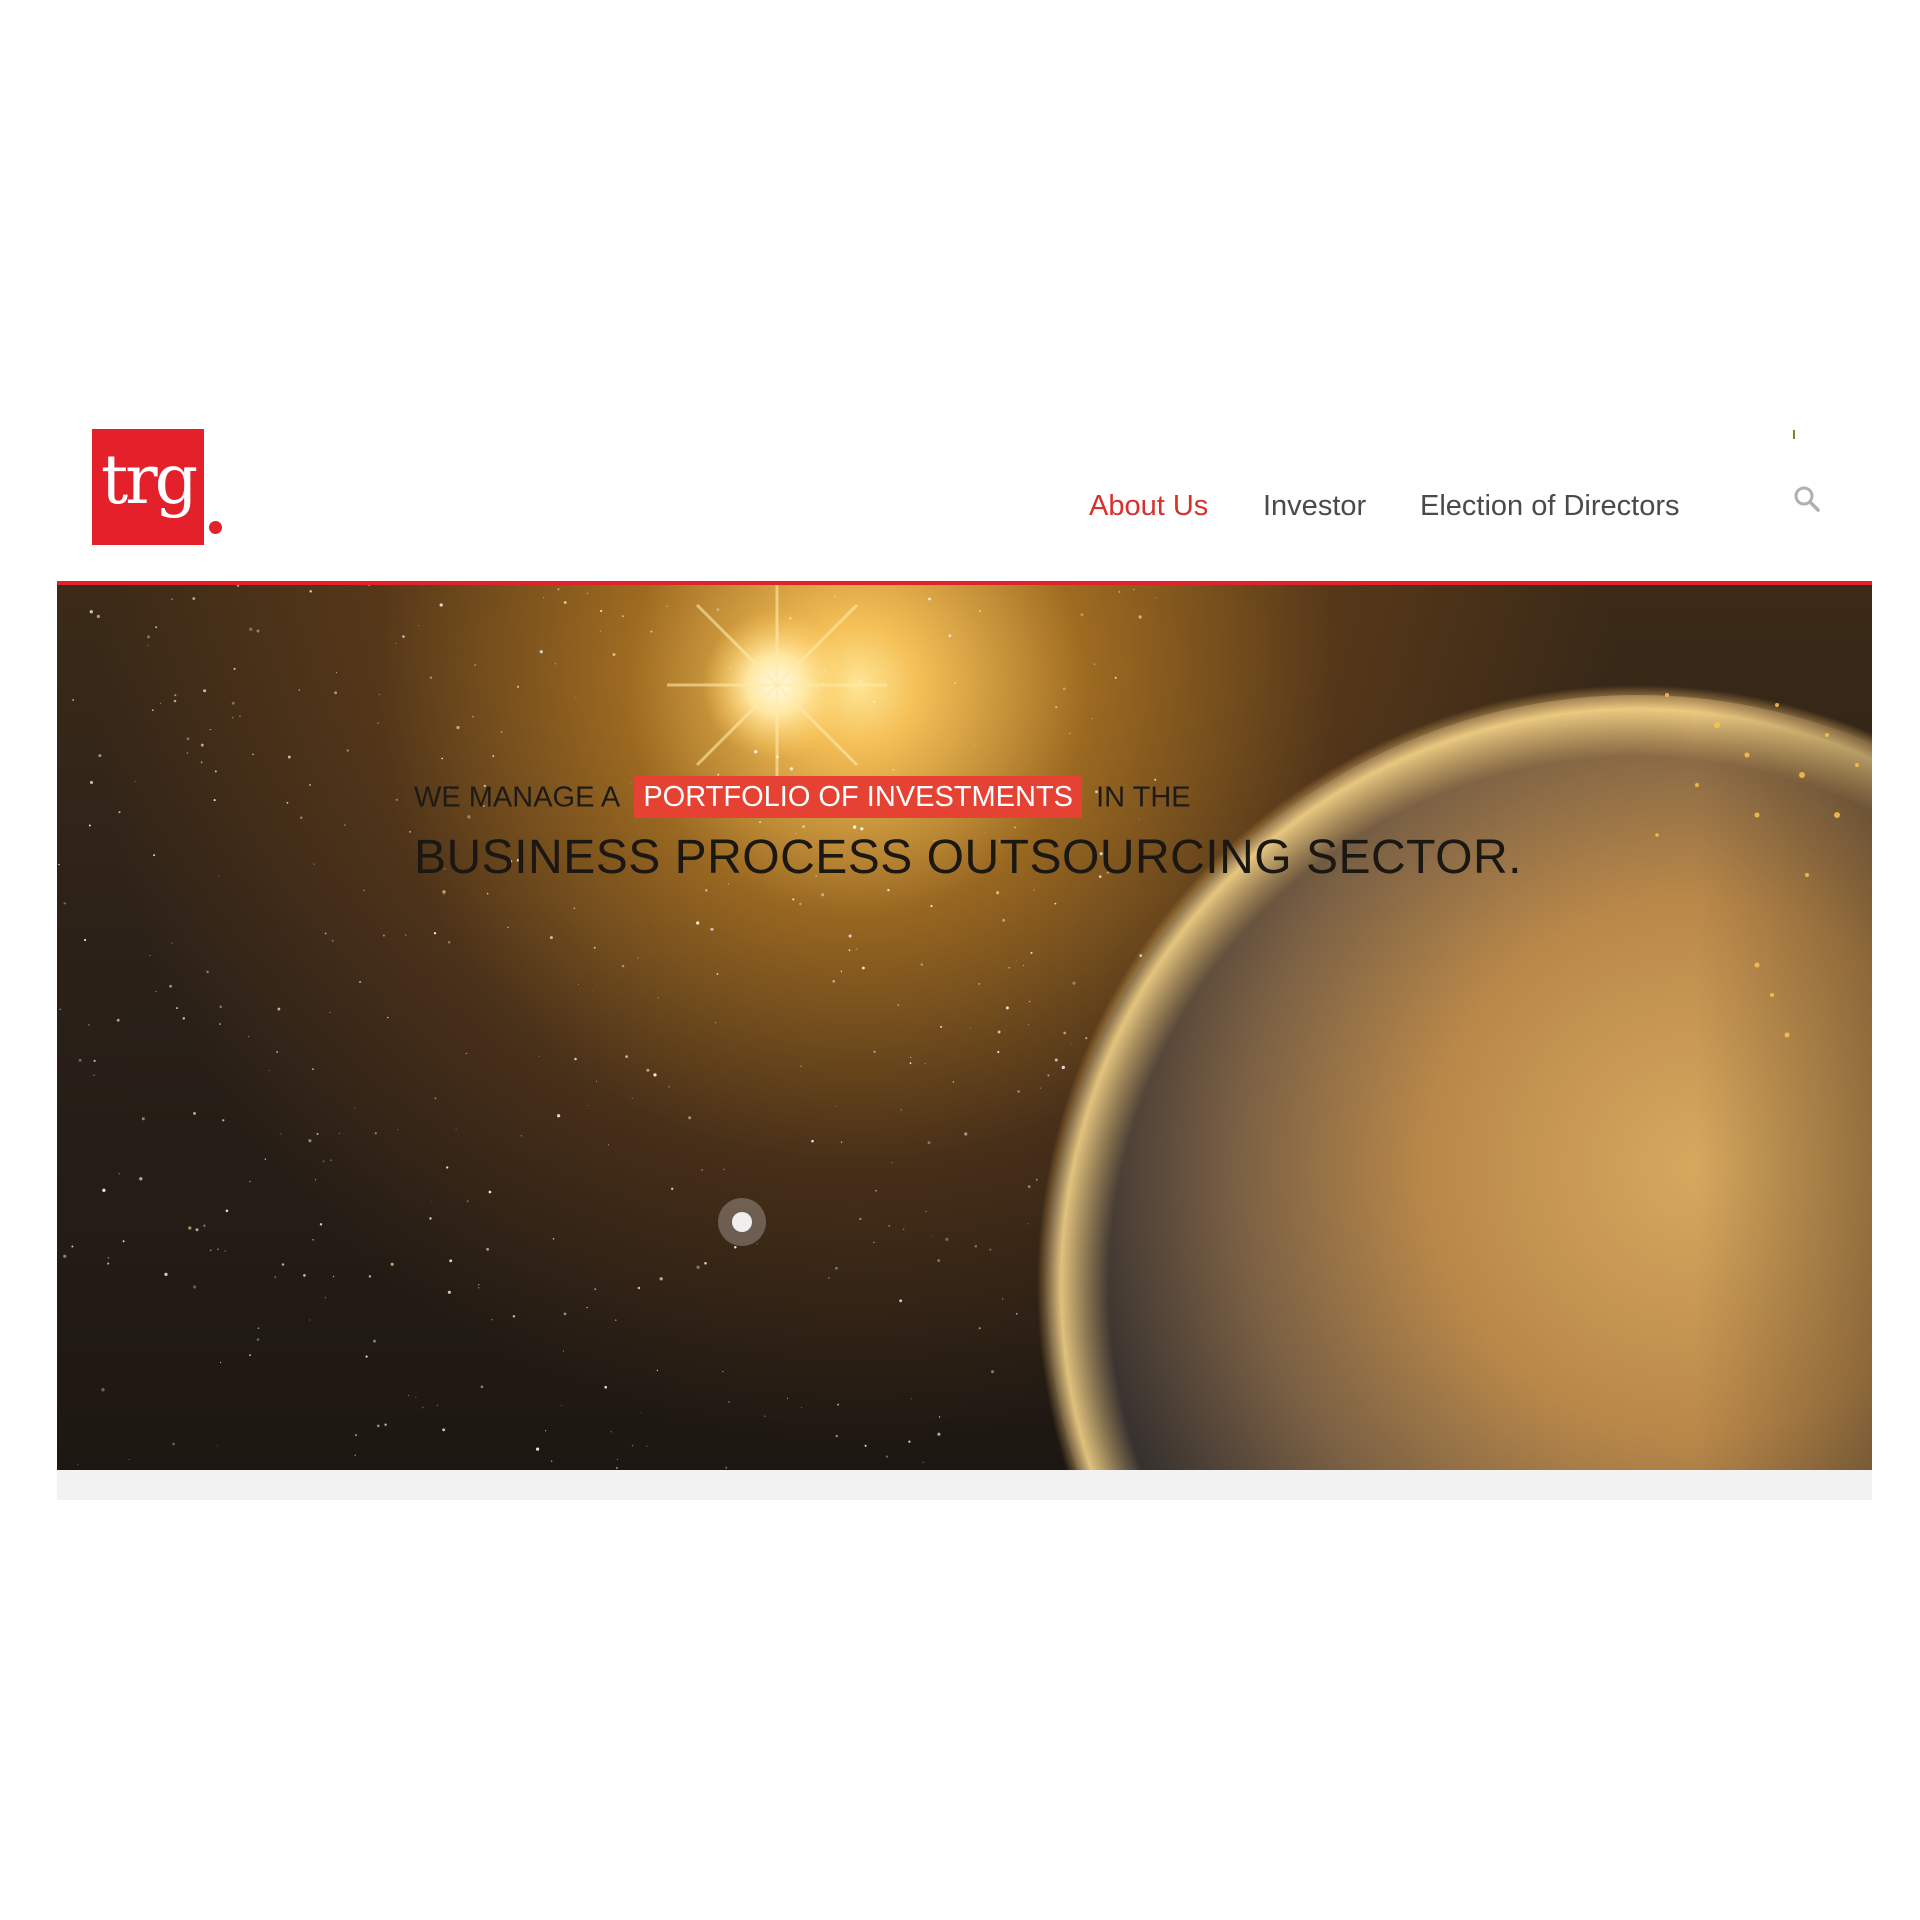 The width and height of the screenshot is (1920, 1920). Describe the element at coordinates (1807, 499) in the screenshot. I see `search-icon` at that location.